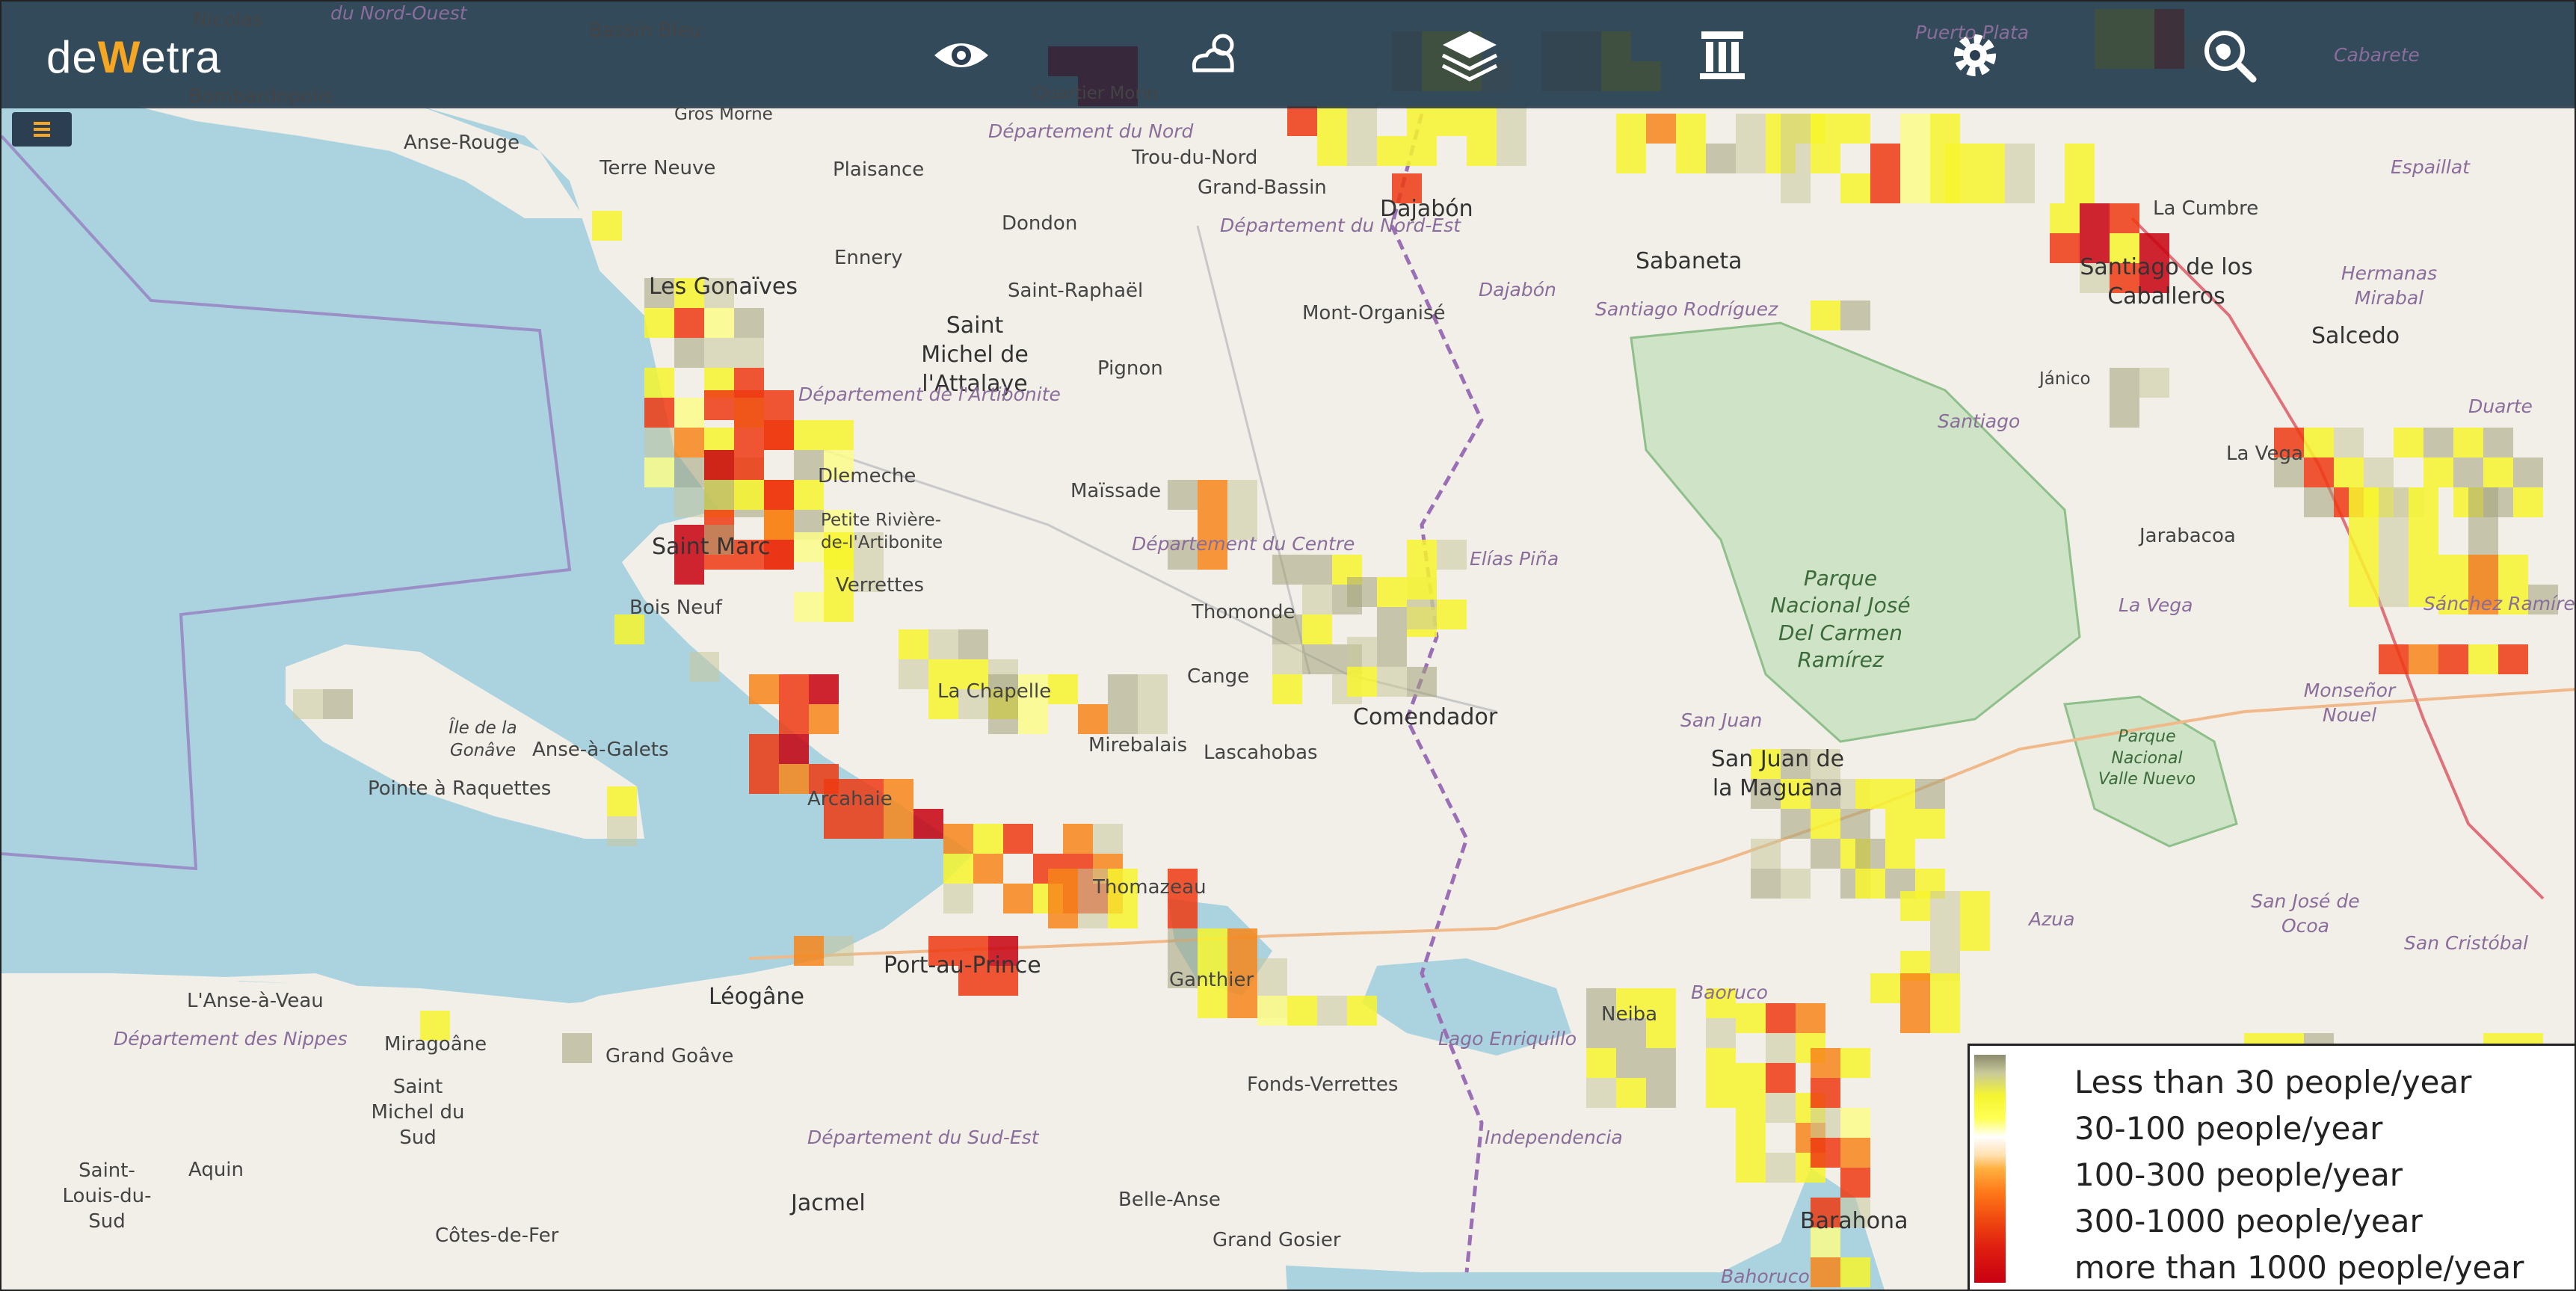 The image size is (2576, 1291). Describe the element at coordinates (670, 1056) in the screenshot. I see `place-label: Grand Goâve` at that location.